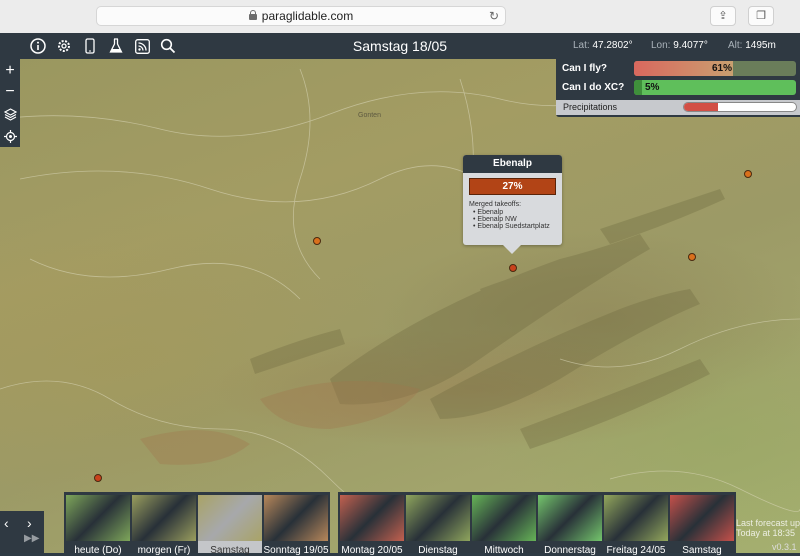  What do you see at coordinates (495, 204) in the screenshot?
I see `popup-subtitle: Merged takeoffs:` at bounding box center [495, 204].